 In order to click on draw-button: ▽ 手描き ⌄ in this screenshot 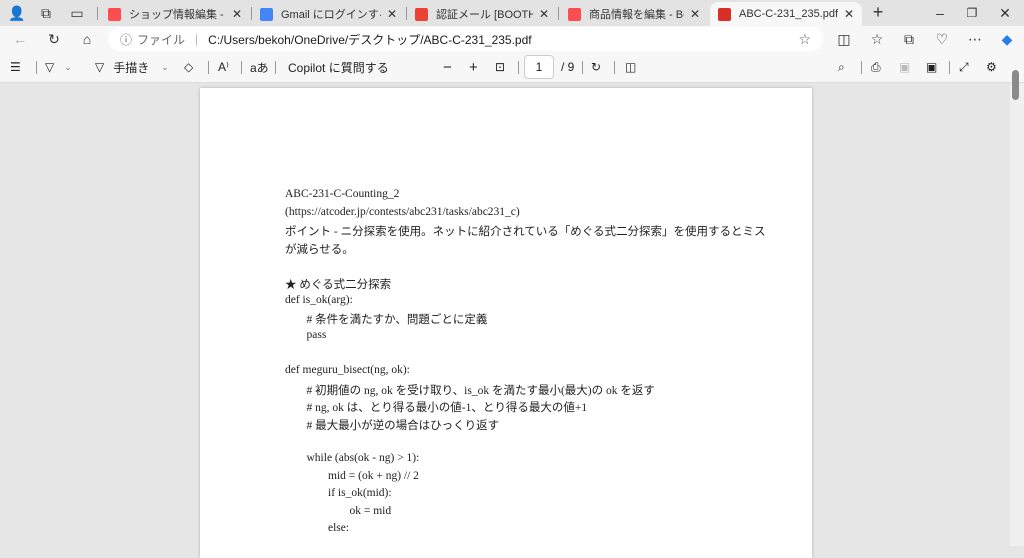, I will do `click(132, 67)`.